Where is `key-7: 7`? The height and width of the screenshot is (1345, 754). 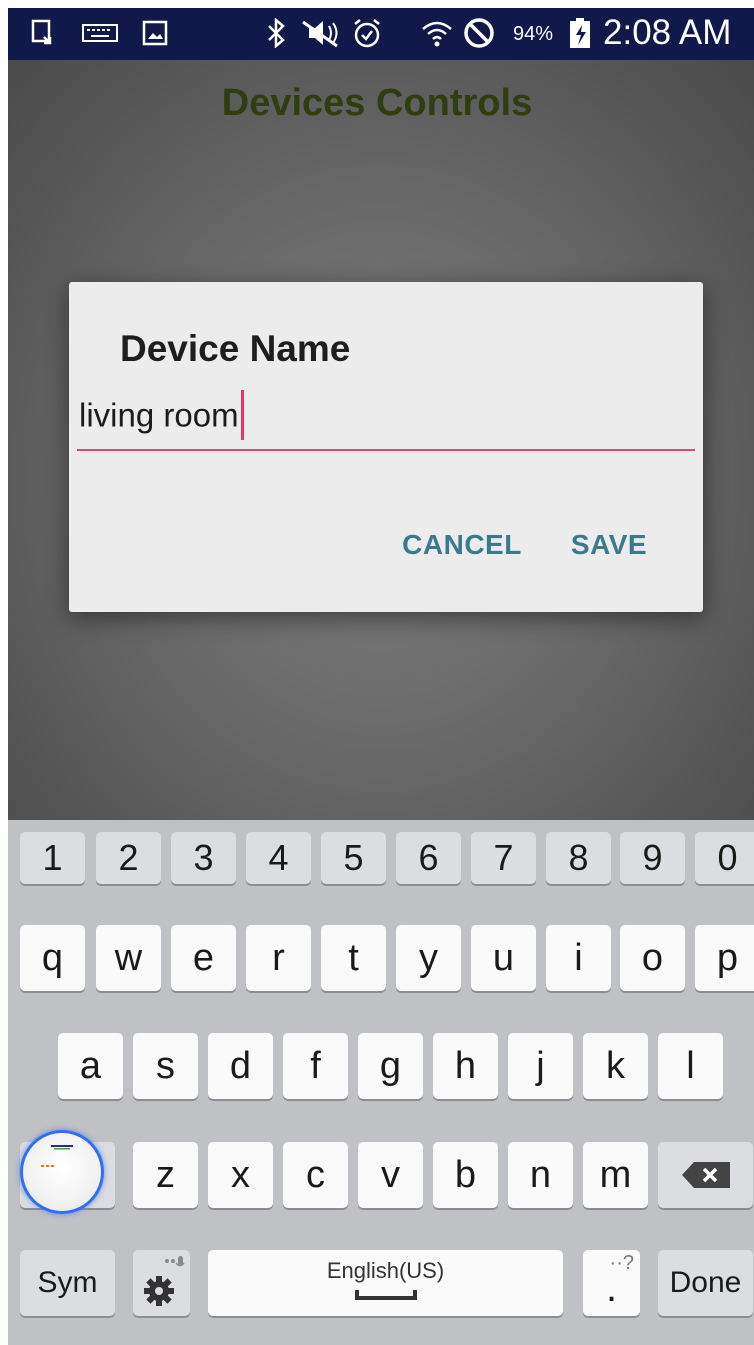
key-7: 7 is located at coordinates (503, 858).